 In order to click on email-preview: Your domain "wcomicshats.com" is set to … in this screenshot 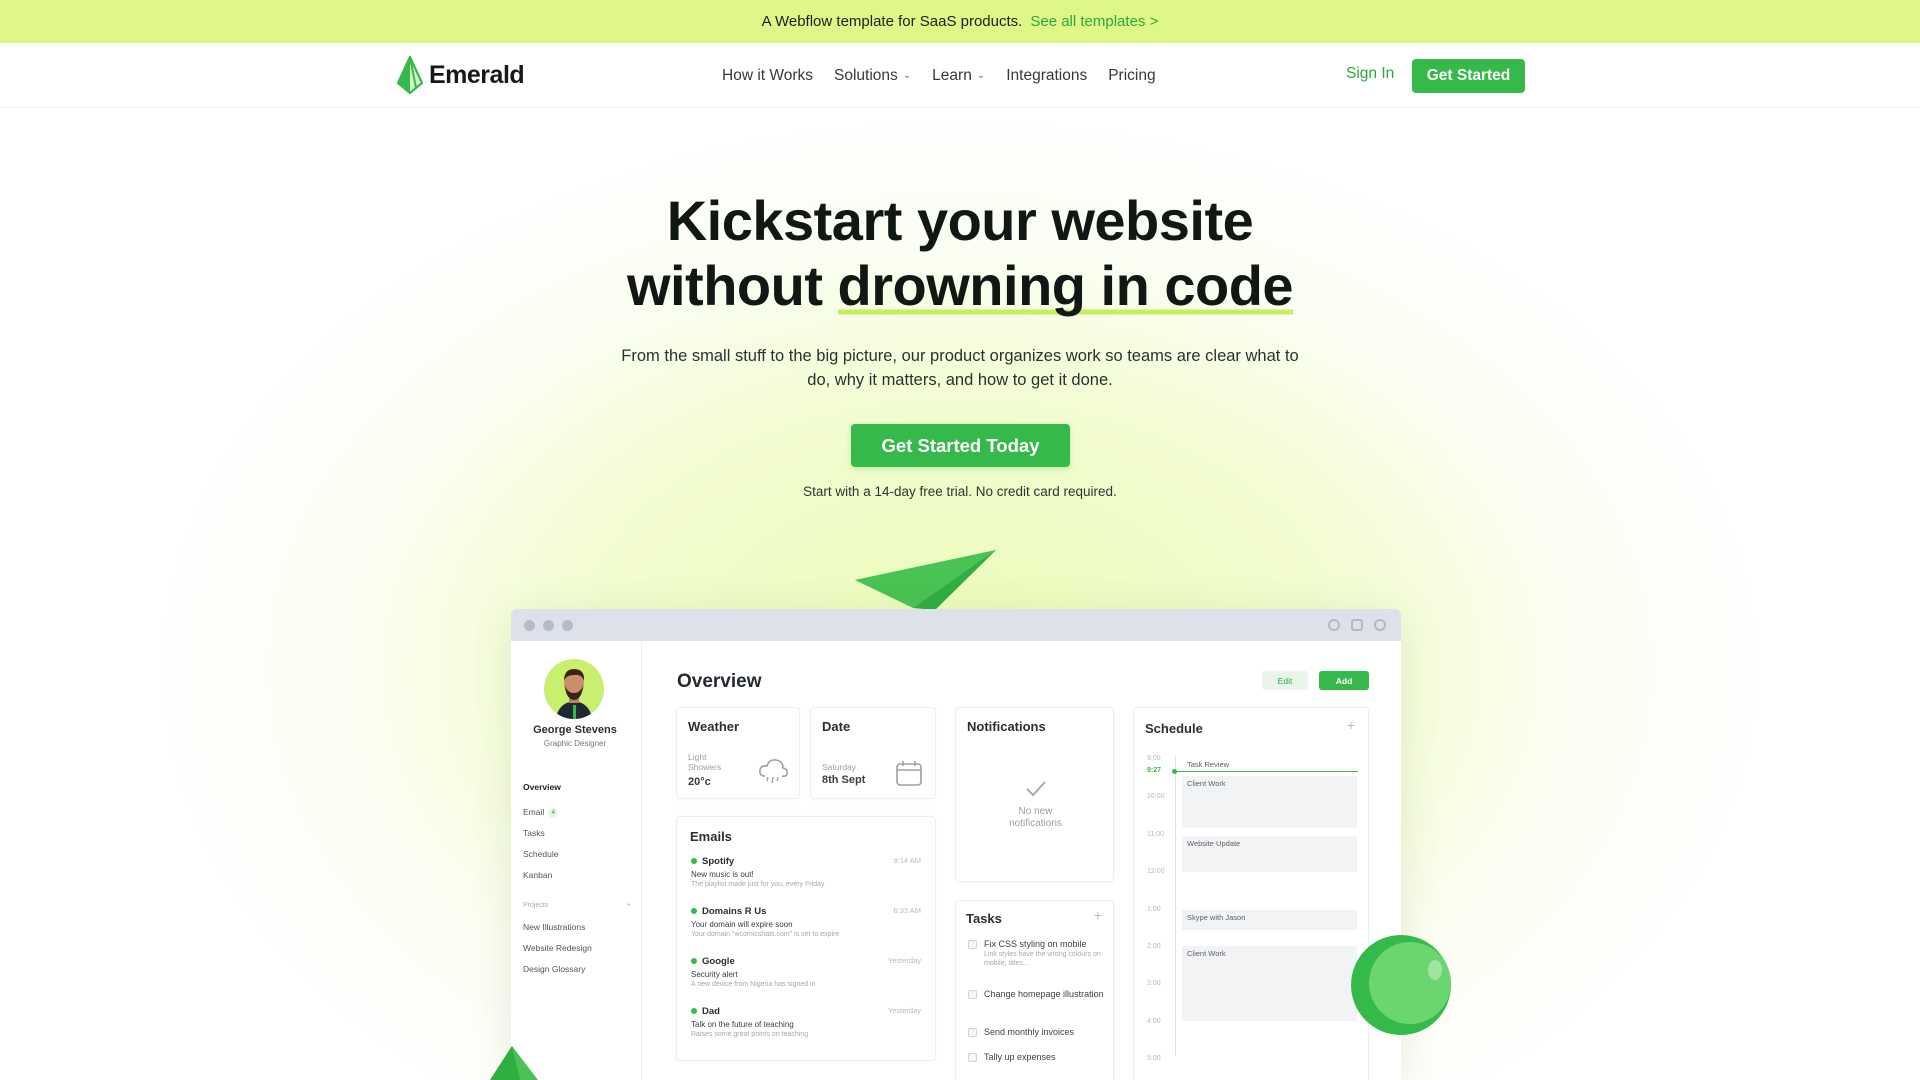, I will do `click(765, 934)`.